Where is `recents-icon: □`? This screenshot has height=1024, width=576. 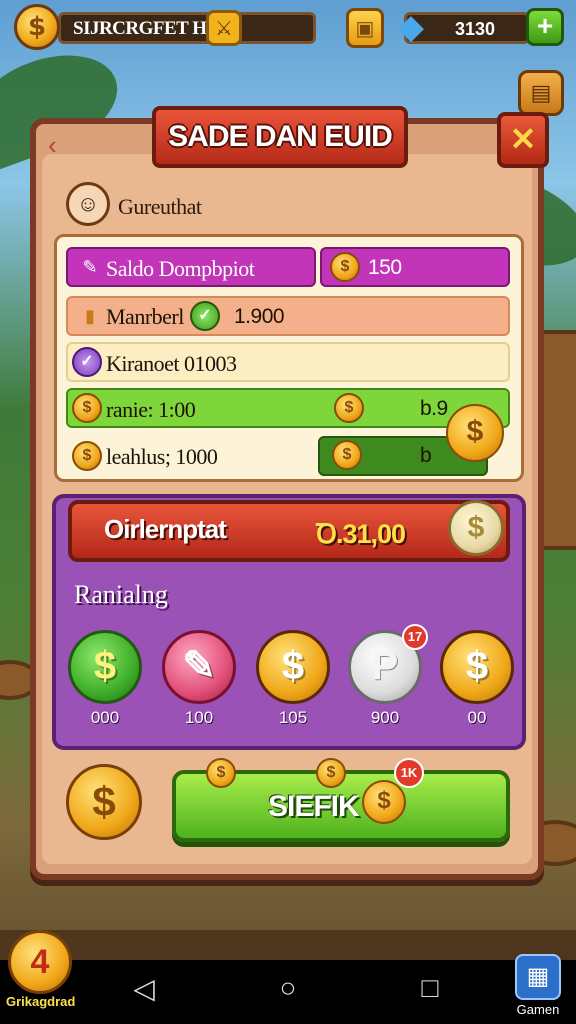
recents-icon: □ is located at coordinates (430, 988).